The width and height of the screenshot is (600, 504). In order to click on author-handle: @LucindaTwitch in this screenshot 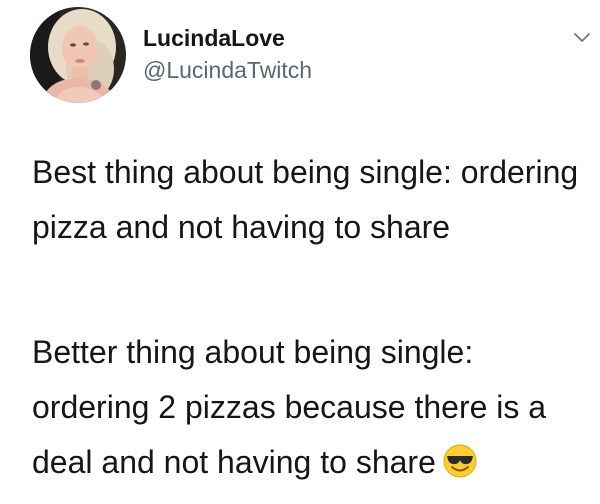, I will do `click(227, 70)`.